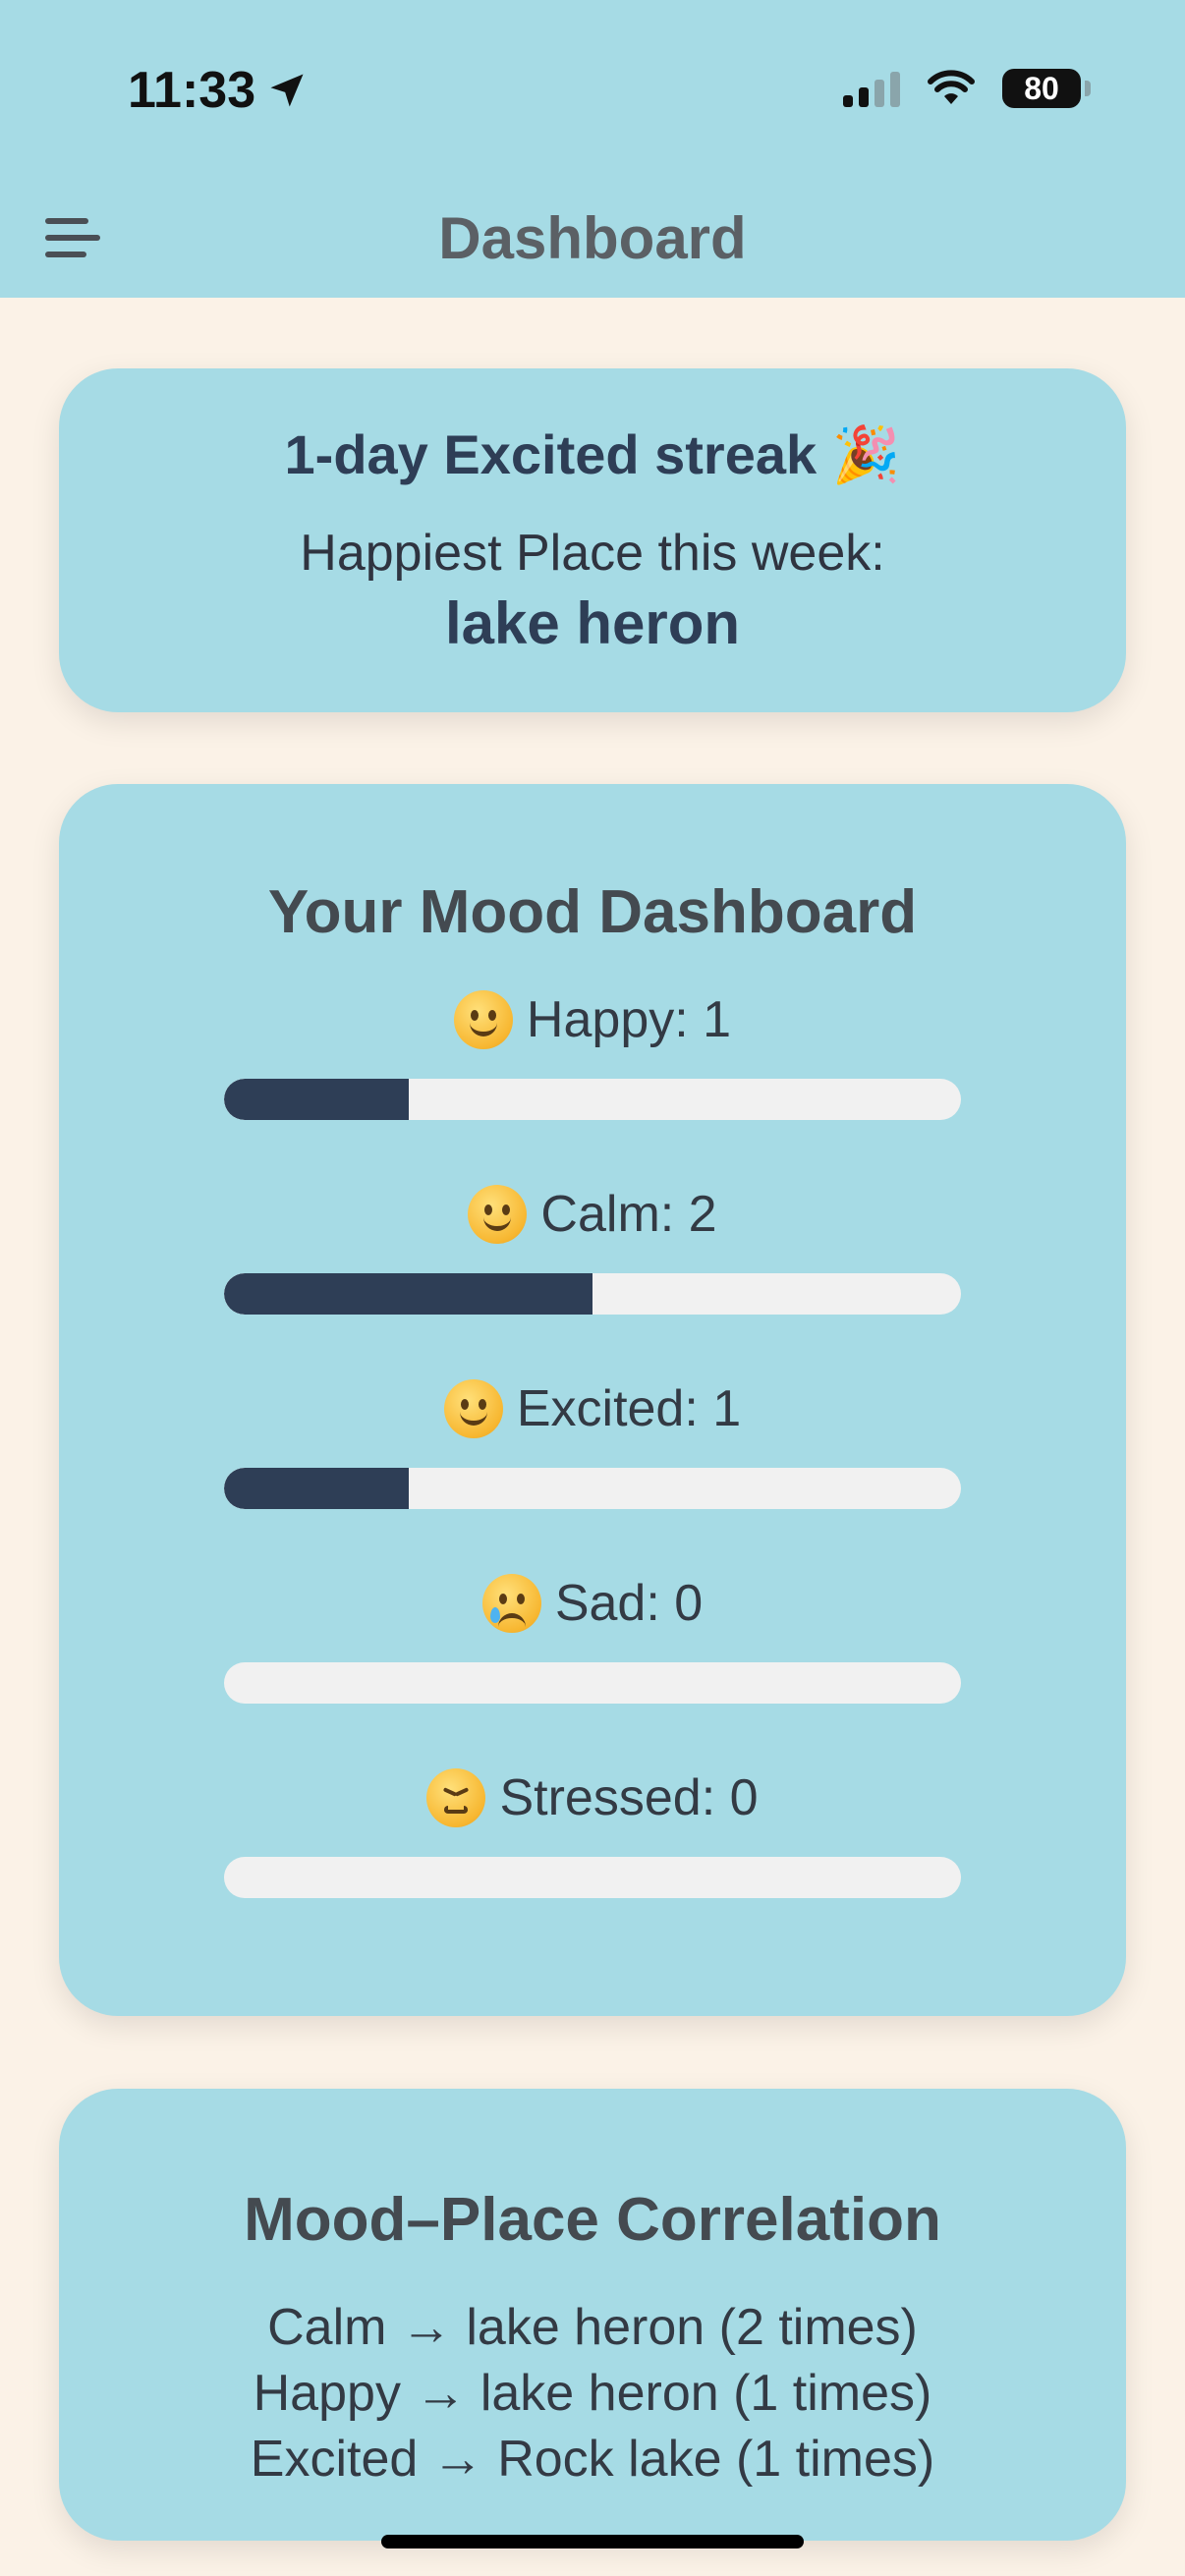 The image size is (1185, 2576). Describe the element at coordinates (511, 1603) in the screenshot. I see `crying-face-icon` at that location.